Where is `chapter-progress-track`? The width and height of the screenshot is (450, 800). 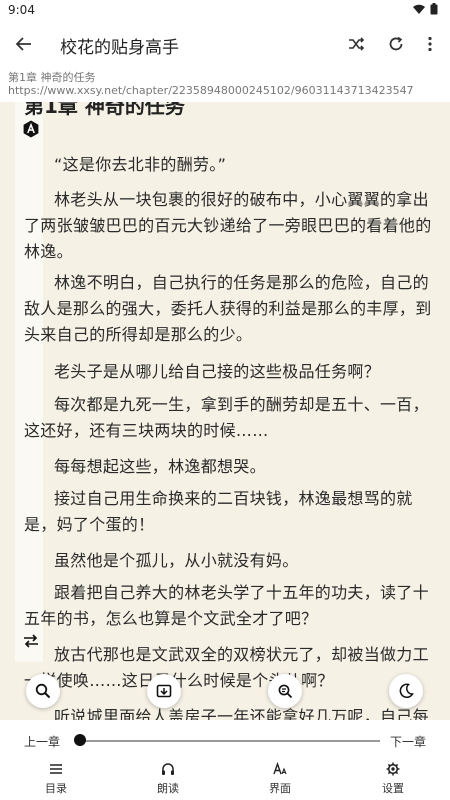
chapter-progress-track is located at coordinates (230, 741).